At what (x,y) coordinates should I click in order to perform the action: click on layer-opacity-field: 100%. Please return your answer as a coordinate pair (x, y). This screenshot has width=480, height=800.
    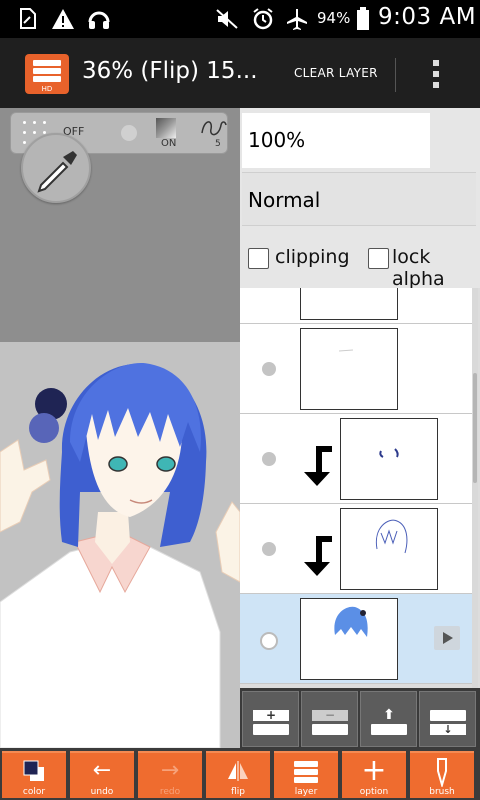
    Looking at the image, I should click on (336, 140).